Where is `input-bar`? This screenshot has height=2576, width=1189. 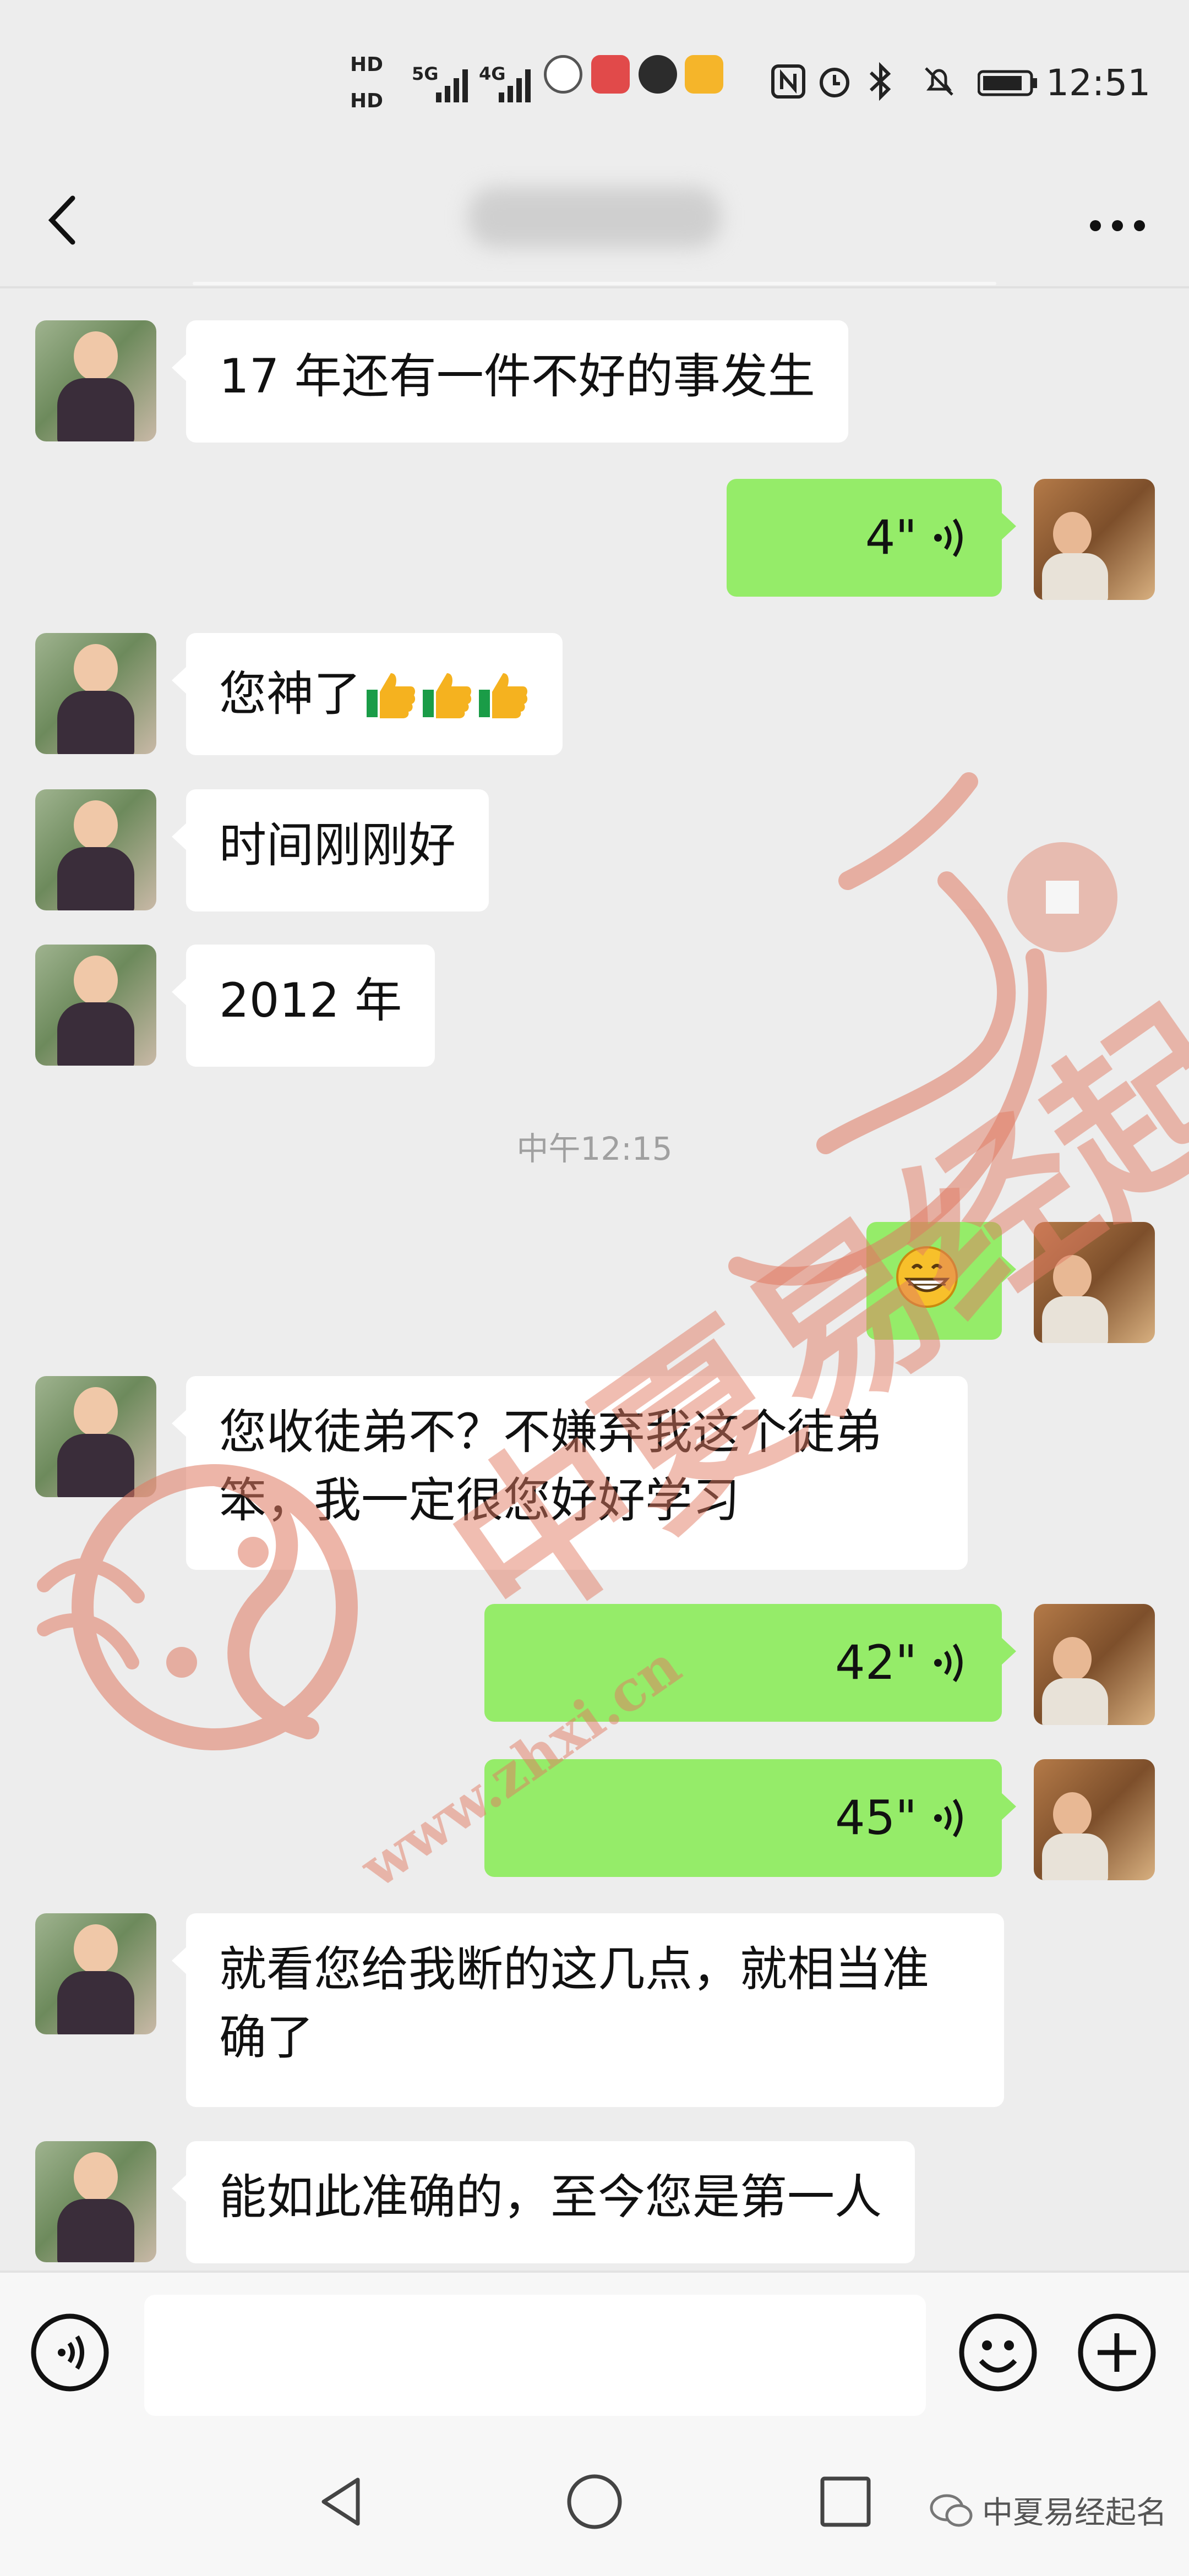
input-bar is located at coordinates (594, 2354).